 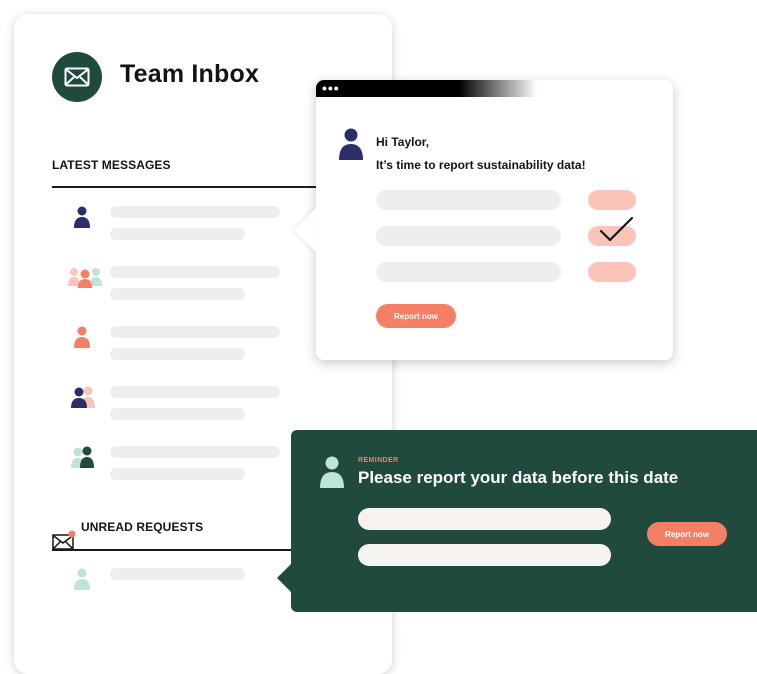 What do you see at coordinates (77, 77) in the screenshot?
I see `envelope-icon` at bounding box center [77, 77].